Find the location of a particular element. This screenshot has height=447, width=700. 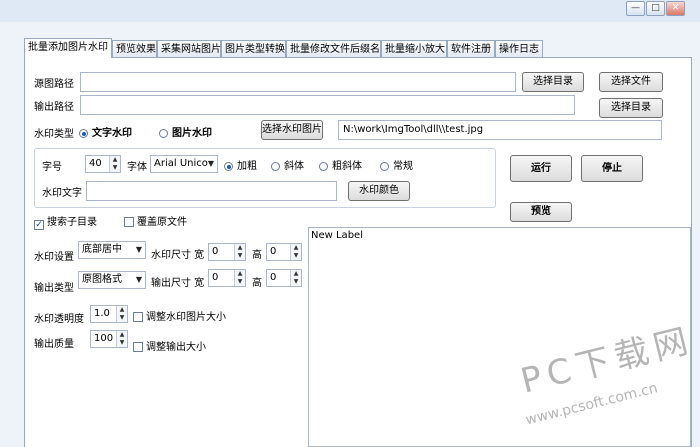

watermark-width-spinner: 0 ▲ ▼ is located at coordinates (227, 252).